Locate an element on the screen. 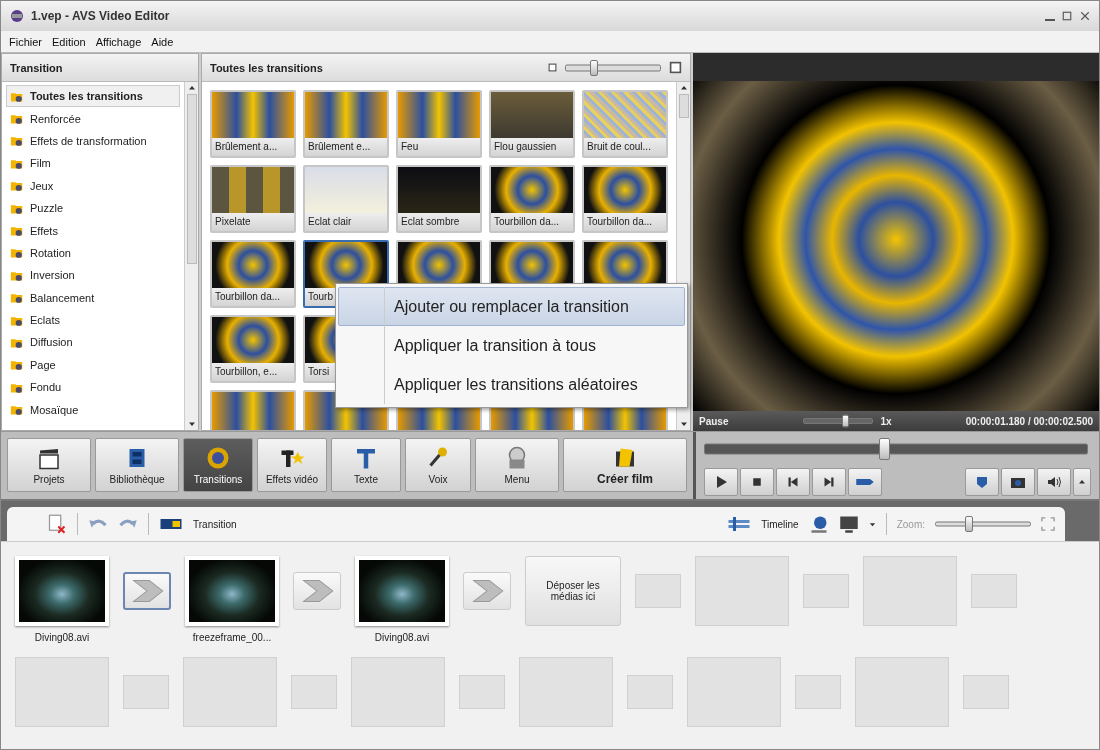  previous-button is located at coordinates (793, 482).